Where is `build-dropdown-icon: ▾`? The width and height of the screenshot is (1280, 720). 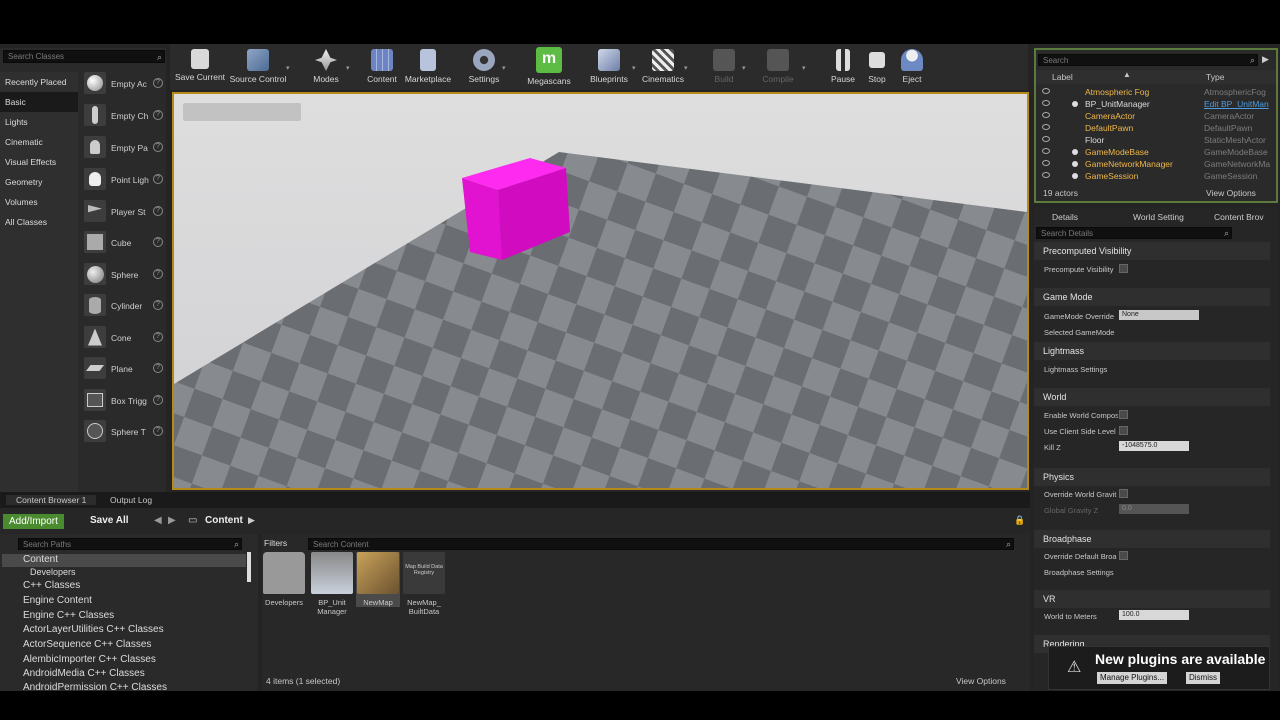
build-dropdown-icon: ▾ is located at coordinates (744, 68).